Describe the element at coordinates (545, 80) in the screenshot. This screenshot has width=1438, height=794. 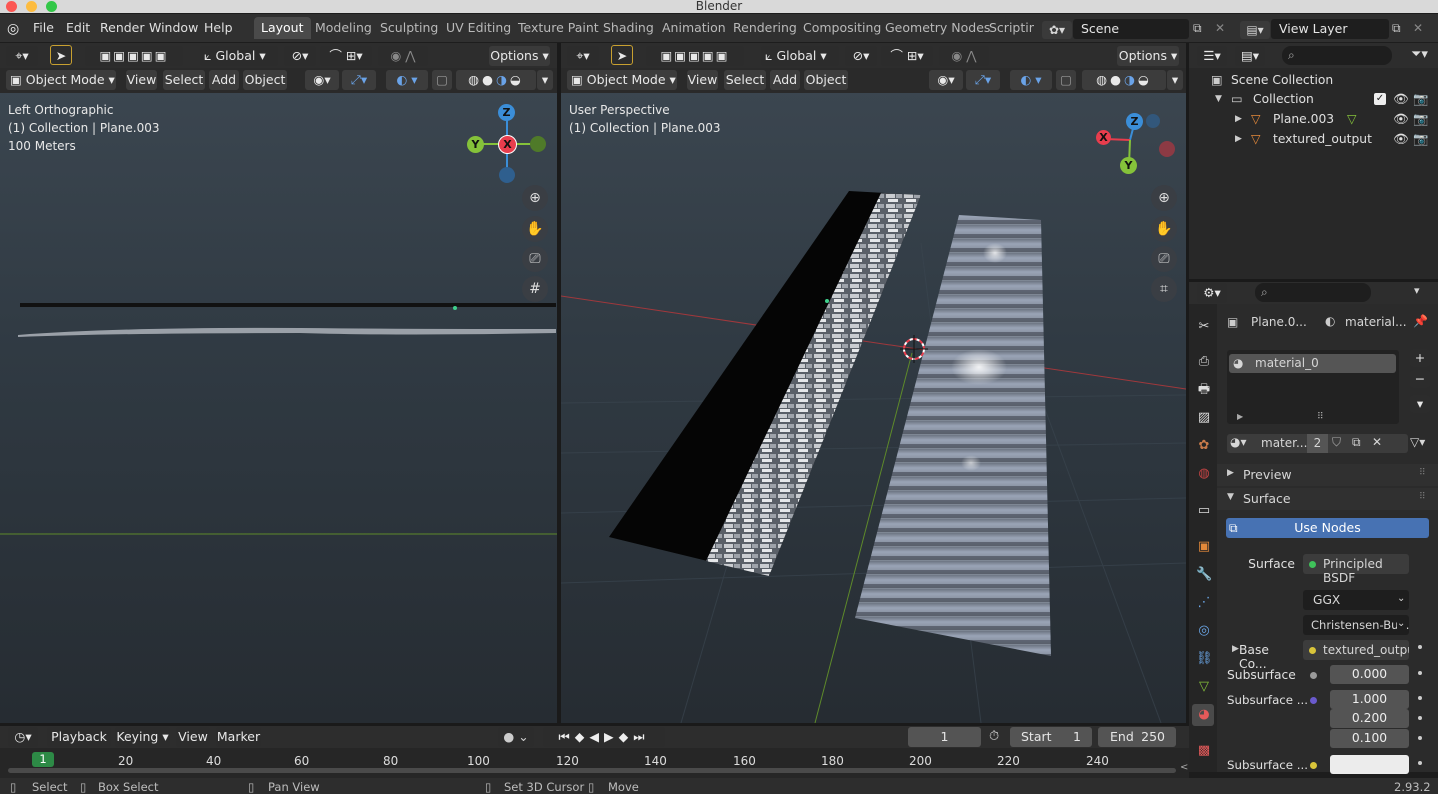
I see `shading-options-icon: ▾` at that location.